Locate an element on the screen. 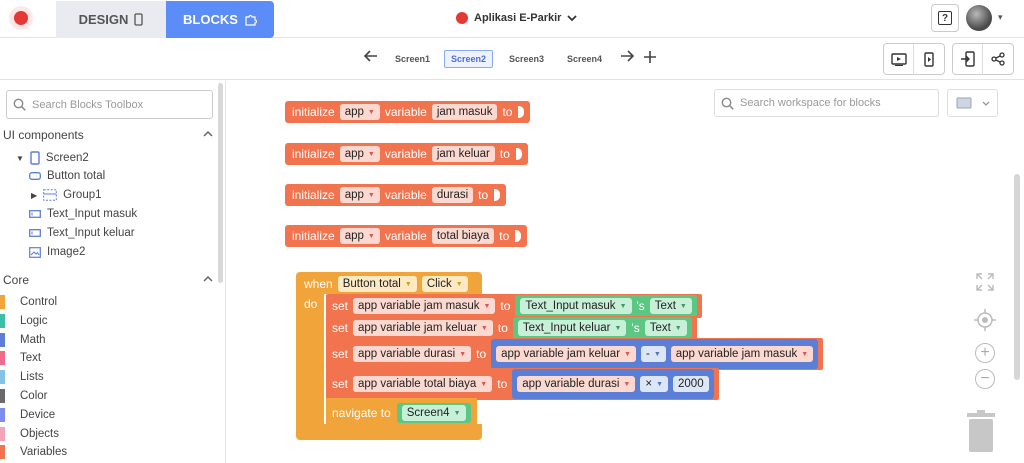 This screenshot has height=463, width=1024. tree-text-input-keluar: Text_Input keluar is located at coordinates (82, 233).